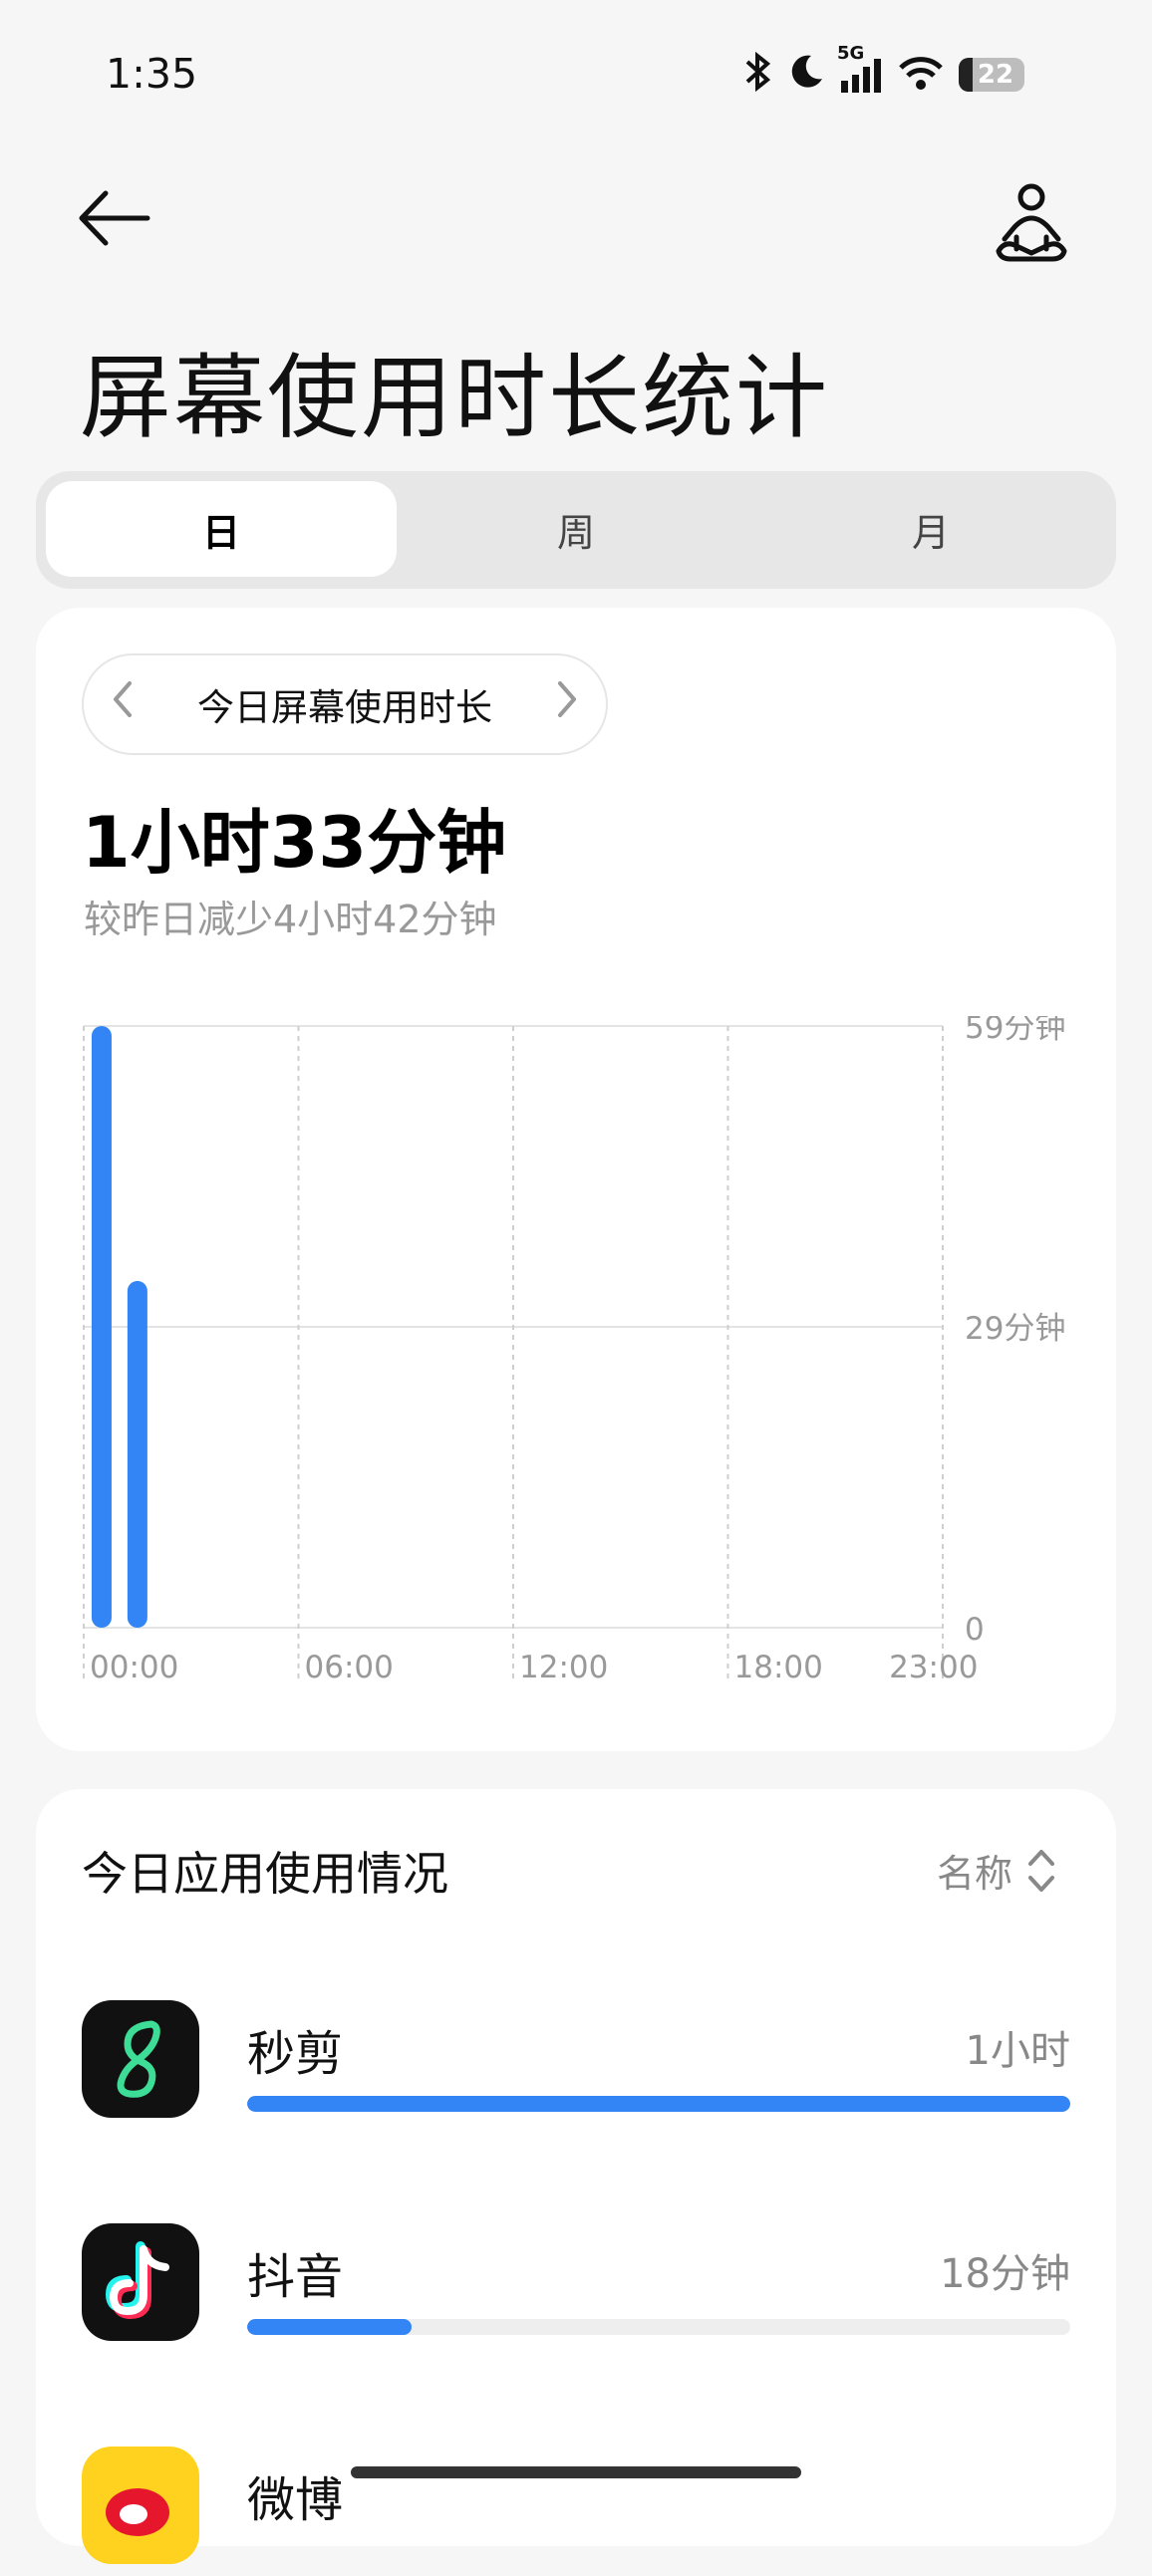 The width and height of the screenshot is (1152, 2576). I want to click on app-usage-title: 今日应用使用情况, so click(265, 1874).